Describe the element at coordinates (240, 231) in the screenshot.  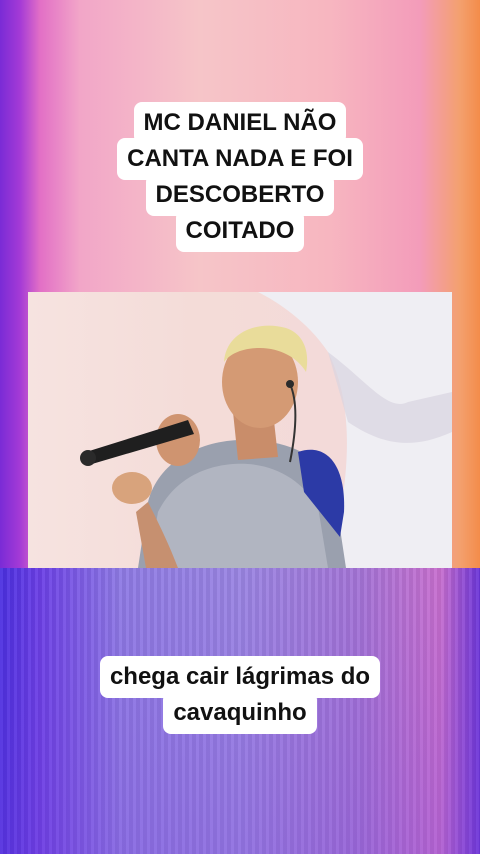
I see `top-caption-line: COITADO` at that location.